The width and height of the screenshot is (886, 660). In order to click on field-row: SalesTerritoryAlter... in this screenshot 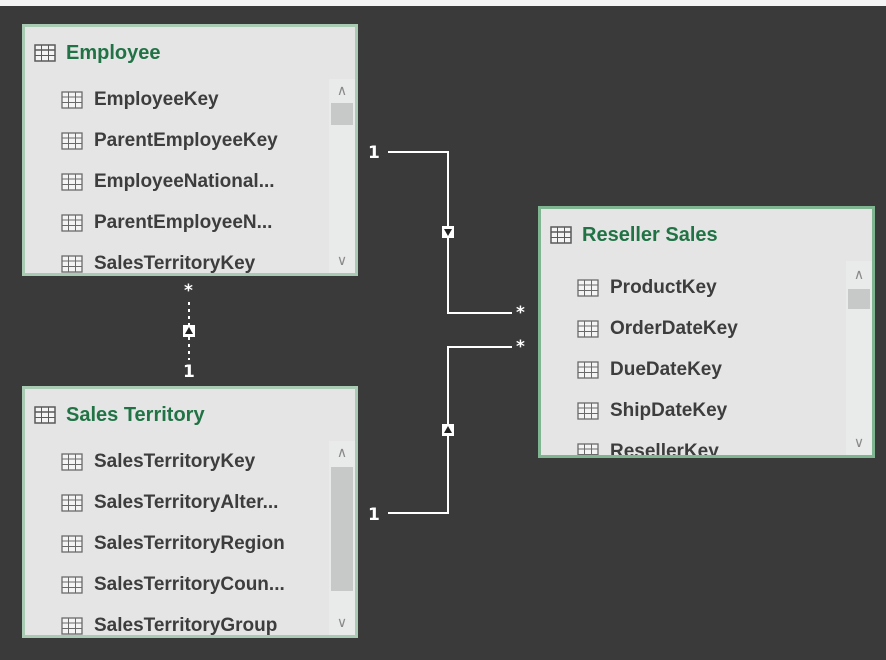, I will do `click(177, 502)`.